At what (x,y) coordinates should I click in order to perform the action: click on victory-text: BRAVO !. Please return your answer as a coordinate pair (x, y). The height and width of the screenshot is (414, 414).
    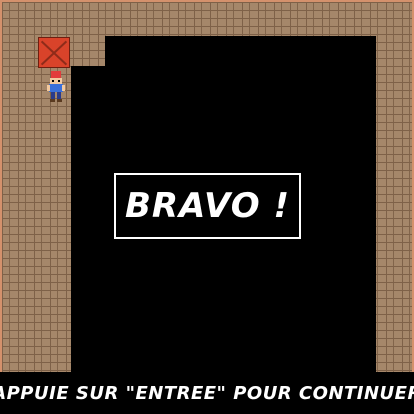
    Looking at the image, I should click on (207, 206).